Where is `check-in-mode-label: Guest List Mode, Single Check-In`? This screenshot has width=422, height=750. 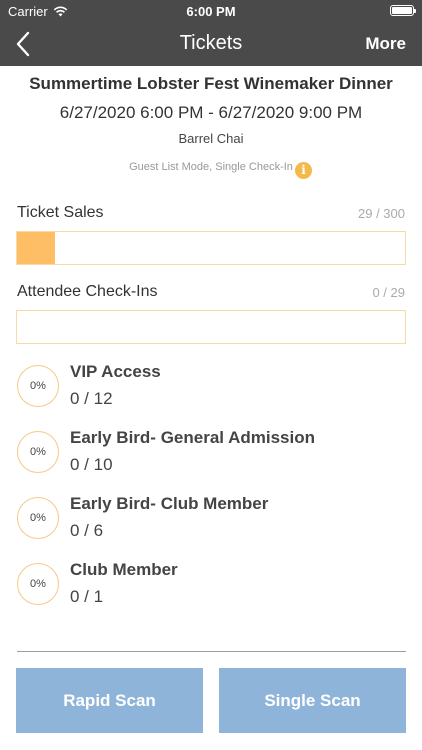
check-in-mode-label: Guest List Mode, Single Check-In is located at coordinates (211, 167).